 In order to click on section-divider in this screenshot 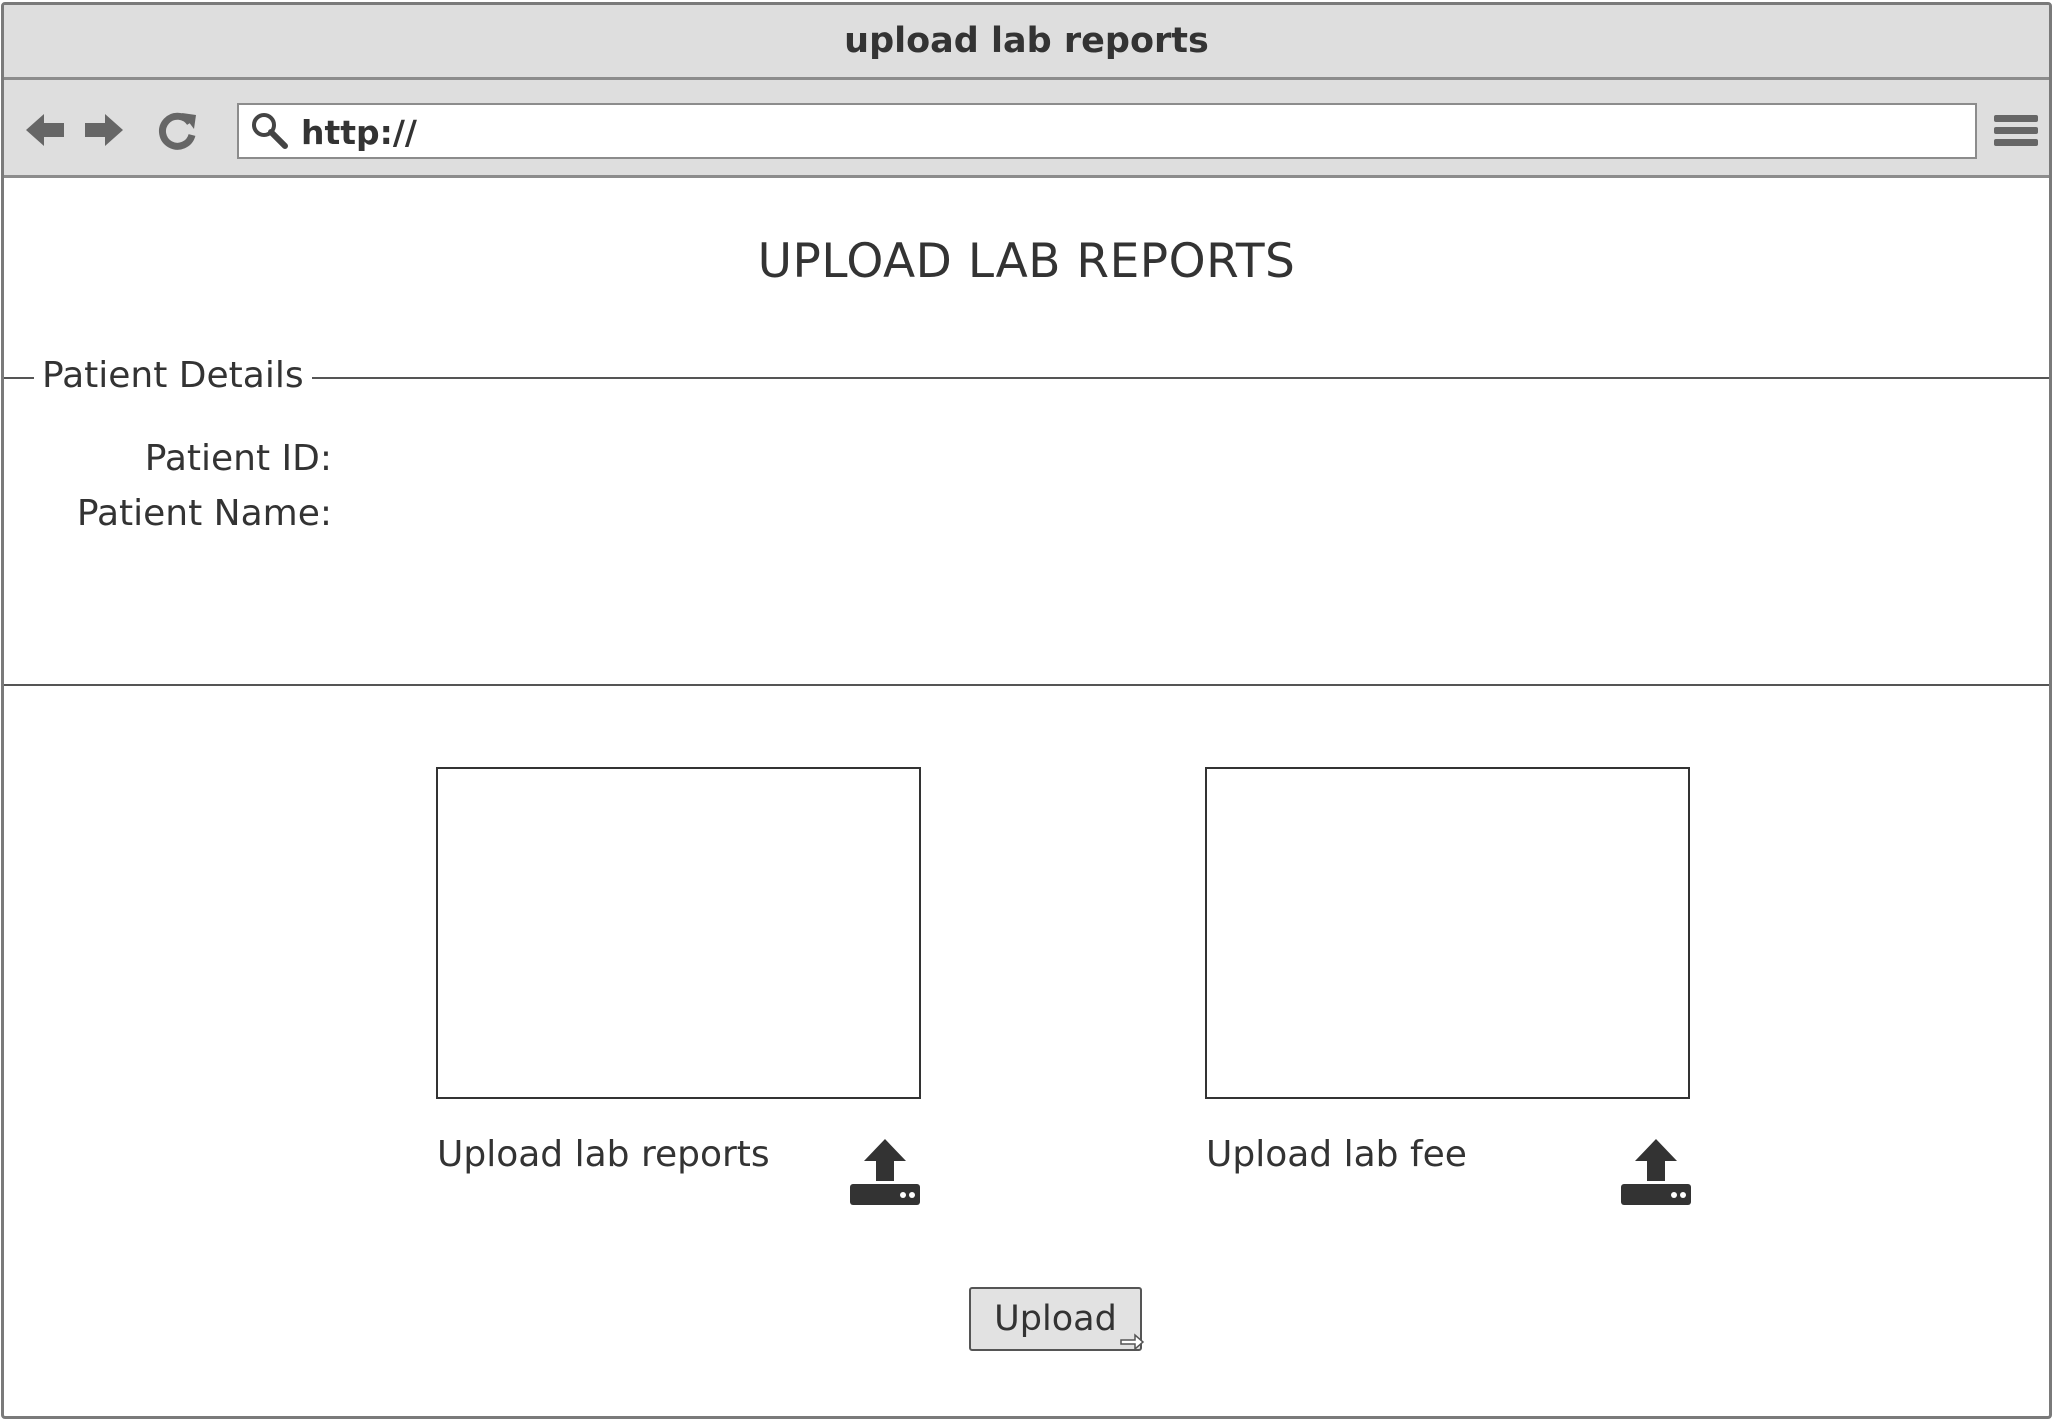, I will do `click(1026, 685)`.